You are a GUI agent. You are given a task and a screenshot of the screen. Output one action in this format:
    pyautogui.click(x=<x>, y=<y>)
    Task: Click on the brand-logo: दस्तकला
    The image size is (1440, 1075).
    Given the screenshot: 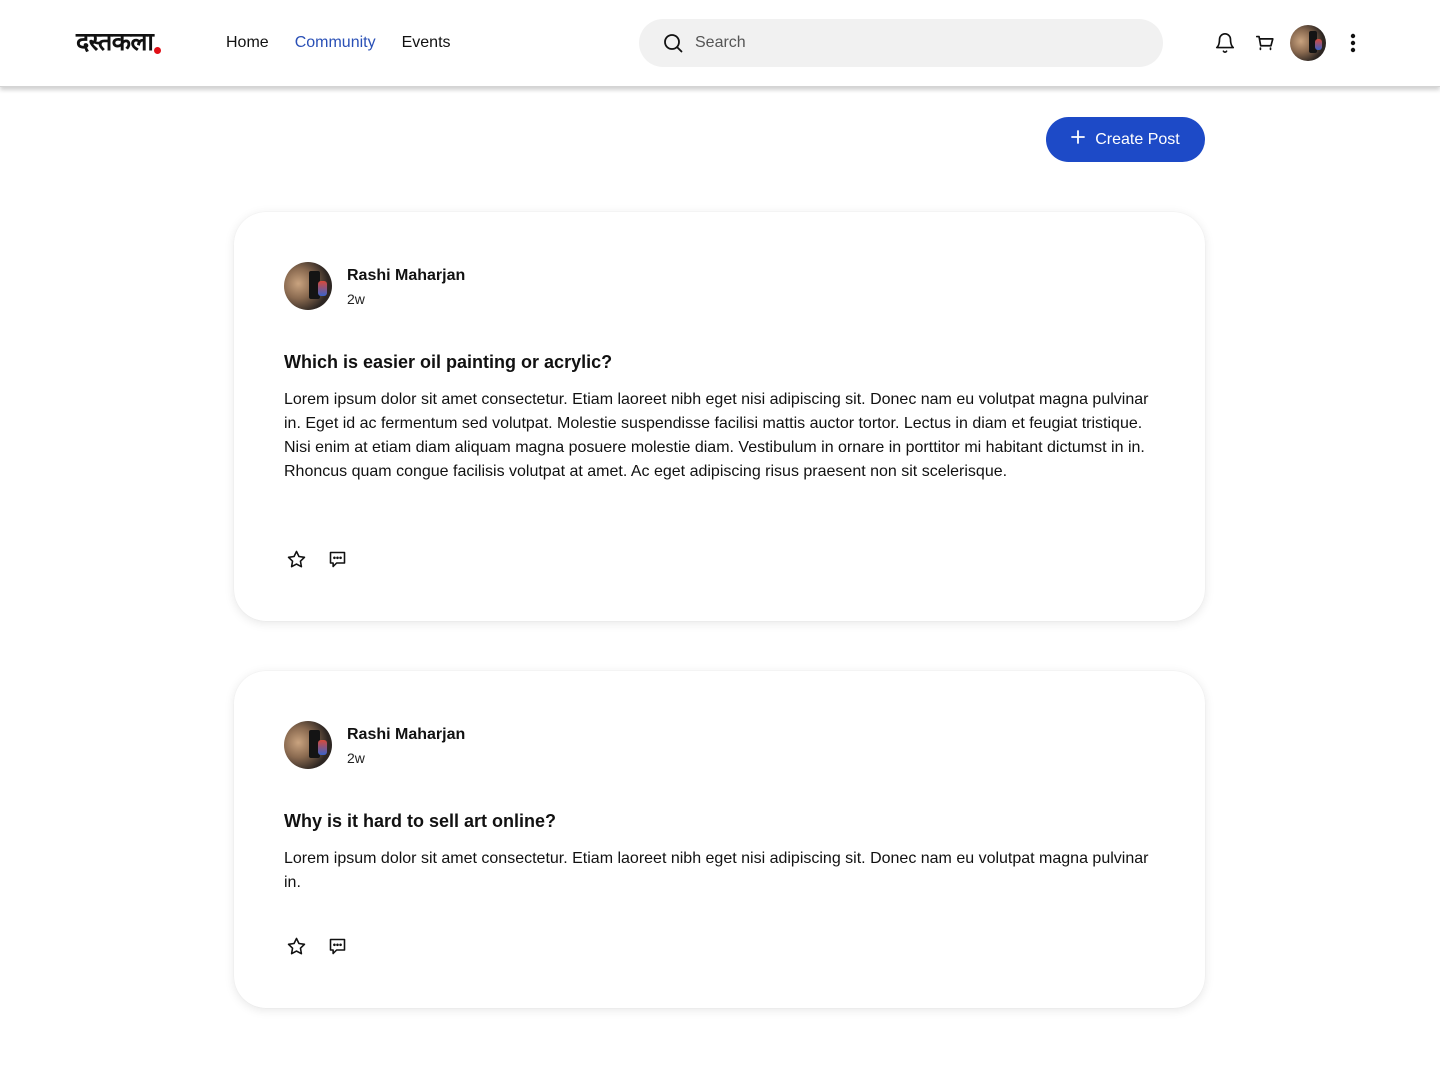 What is the action you would take?
    pyautogui.click(x=119, y=42)
    